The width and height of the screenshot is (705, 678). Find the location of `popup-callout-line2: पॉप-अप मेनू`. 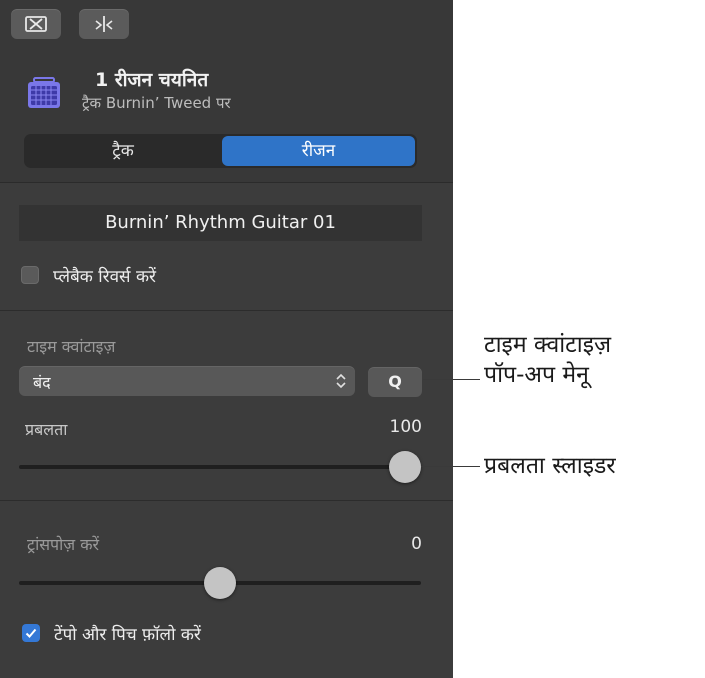

popup-callout-line2: पॉप-अप मेनू is located at coordinates (536, 375).